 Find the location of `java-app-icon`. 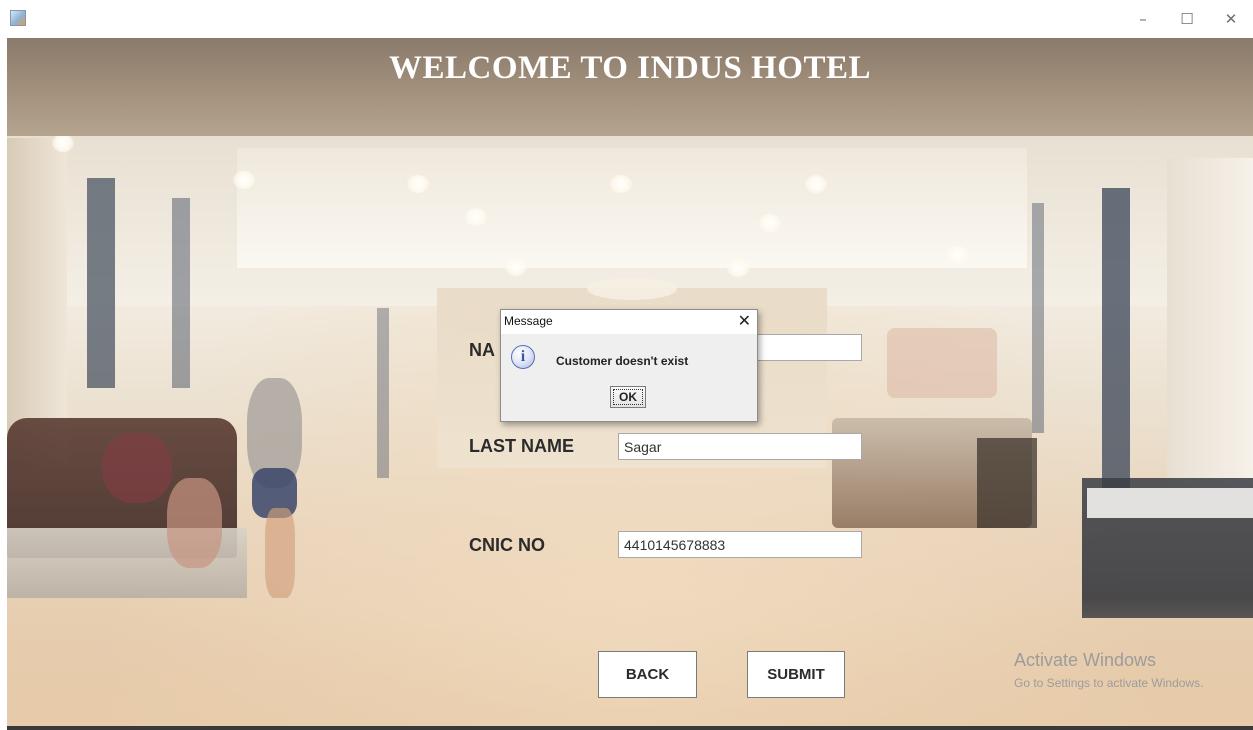

java-app-icon is located at coordinates (18, 18).